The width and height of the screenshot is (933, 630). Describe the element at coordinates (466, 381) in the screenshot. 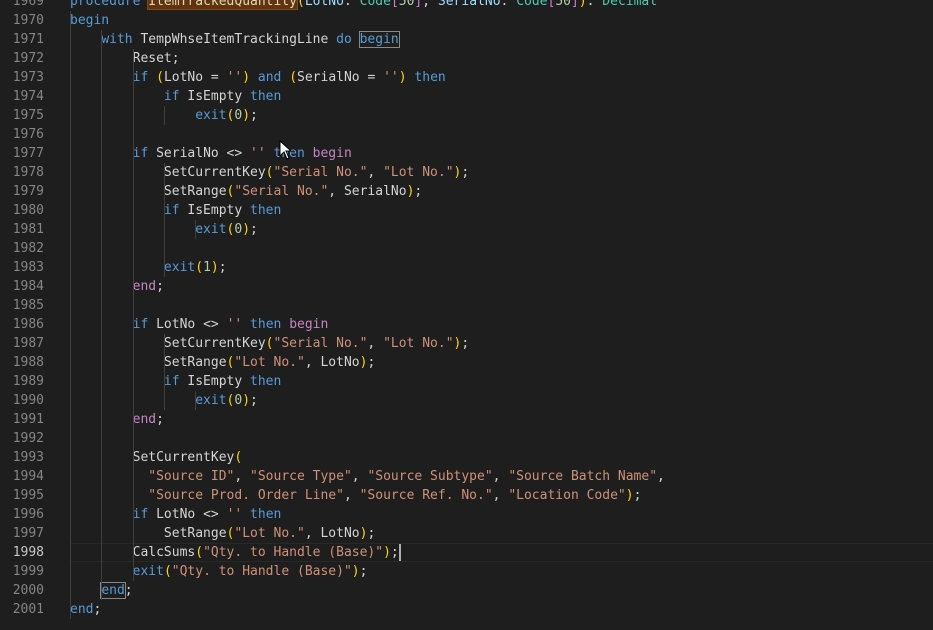

I see `code-line: 1989 if IsEmpty then` at that location.